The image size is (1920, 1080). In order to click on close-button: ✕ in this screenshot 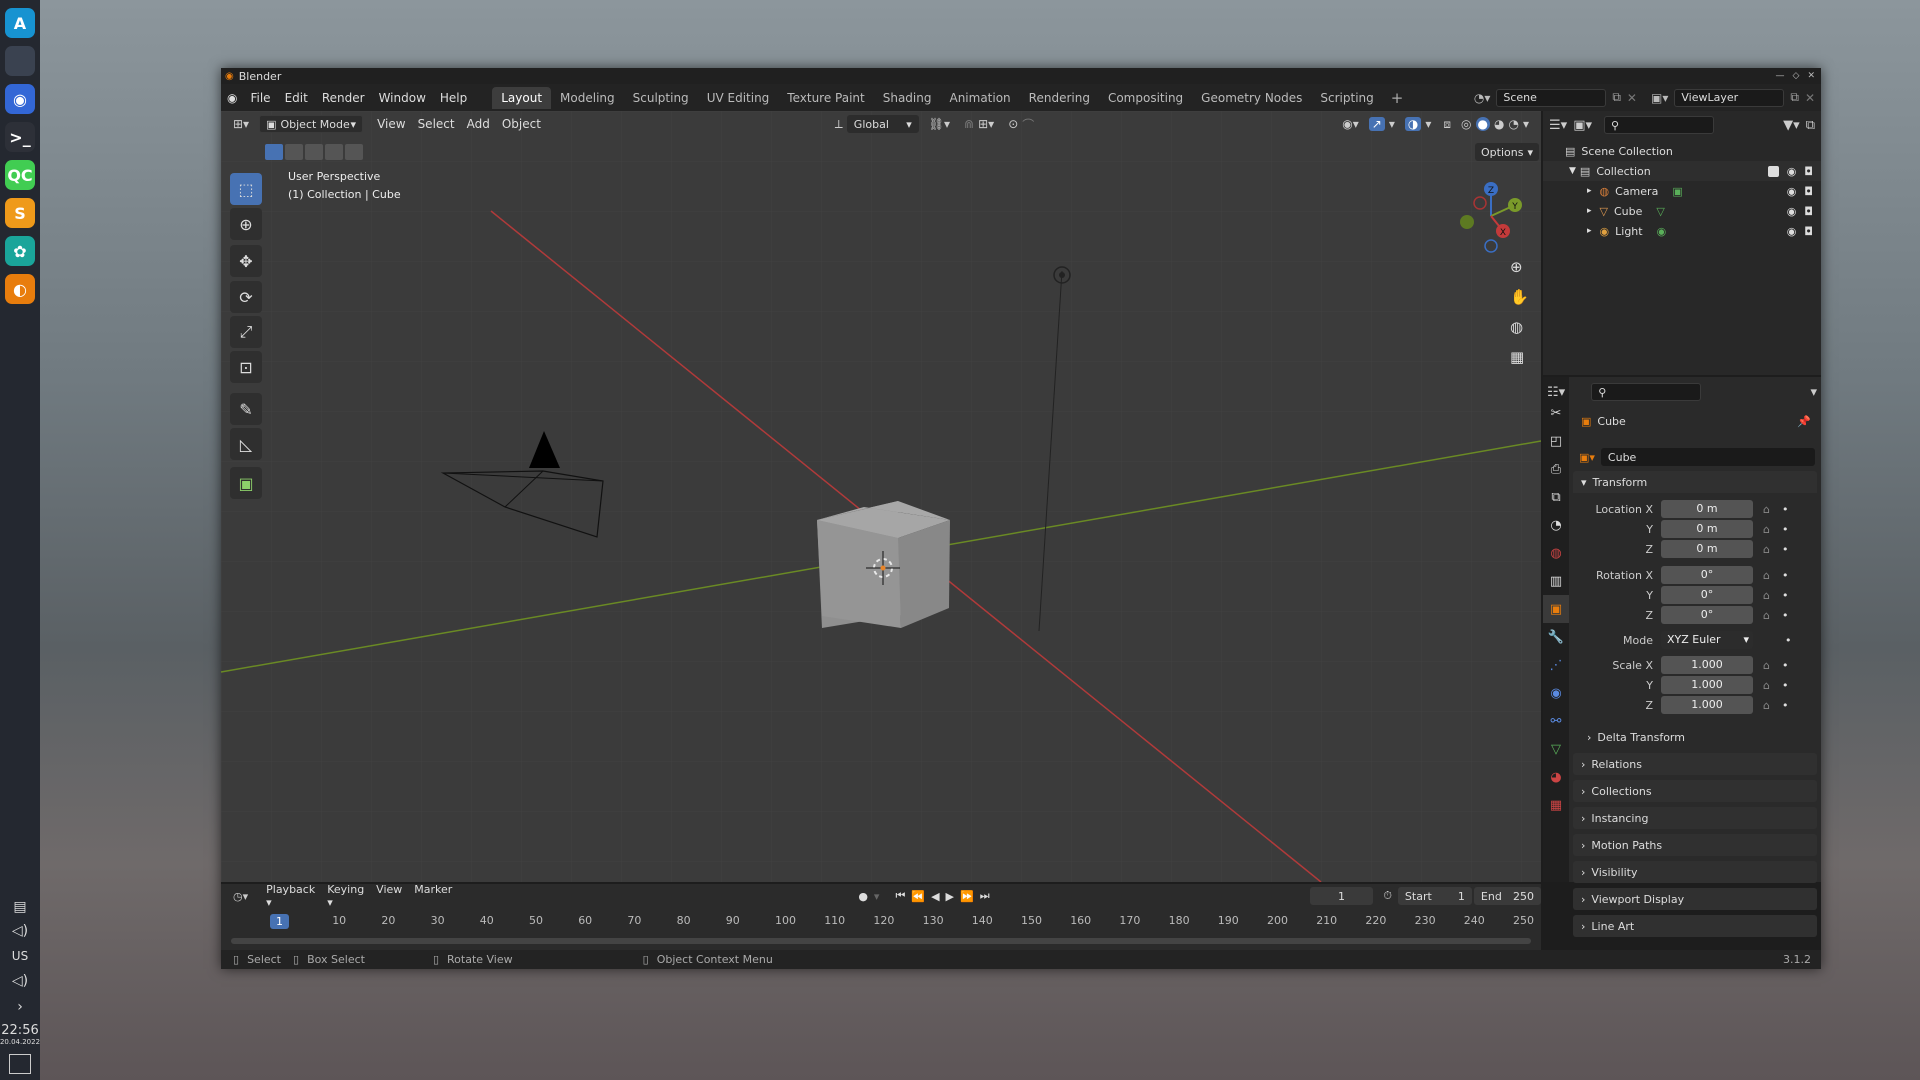, I will do `click(1811, 76)`.